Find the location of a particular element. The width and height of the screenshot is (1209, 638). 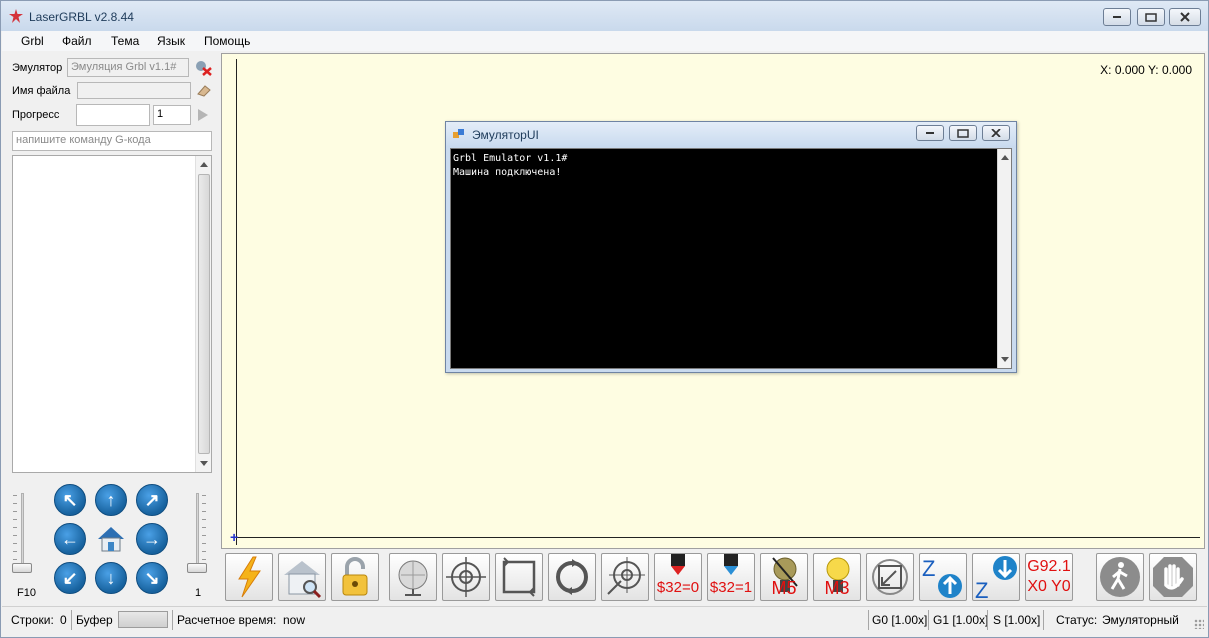

m3-button: M3 is located at coordinates (837, 577).